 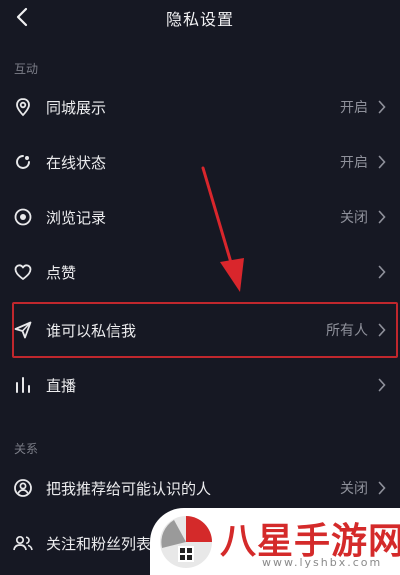 What do you see at coordinates (186, 542) in the screenshot?
I see `site-logo-icon` at bounding box center [186, 542].